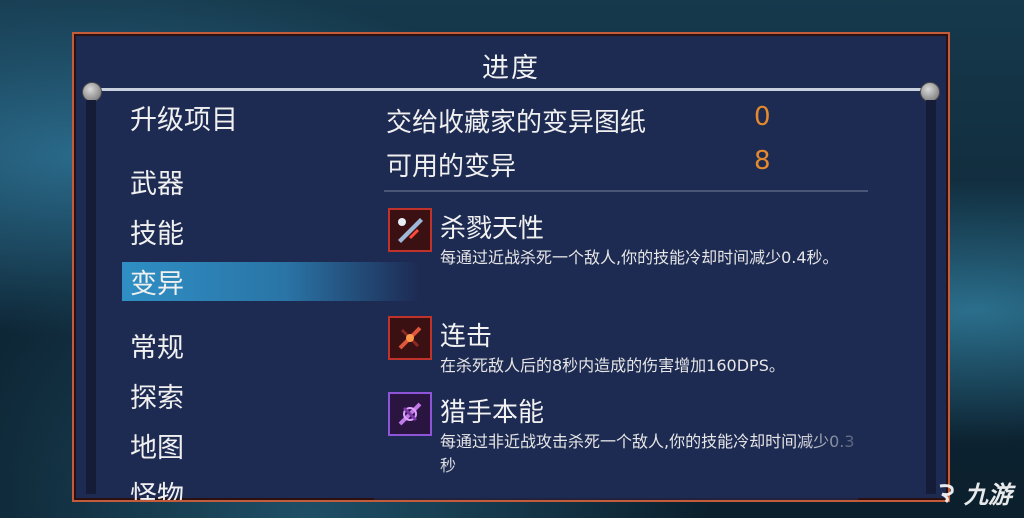 This screenshot has width=1024, height=518. Describe the element at coordinates (157, 345) in the screenshot. I see `nav-item-general: 常规` at that location.